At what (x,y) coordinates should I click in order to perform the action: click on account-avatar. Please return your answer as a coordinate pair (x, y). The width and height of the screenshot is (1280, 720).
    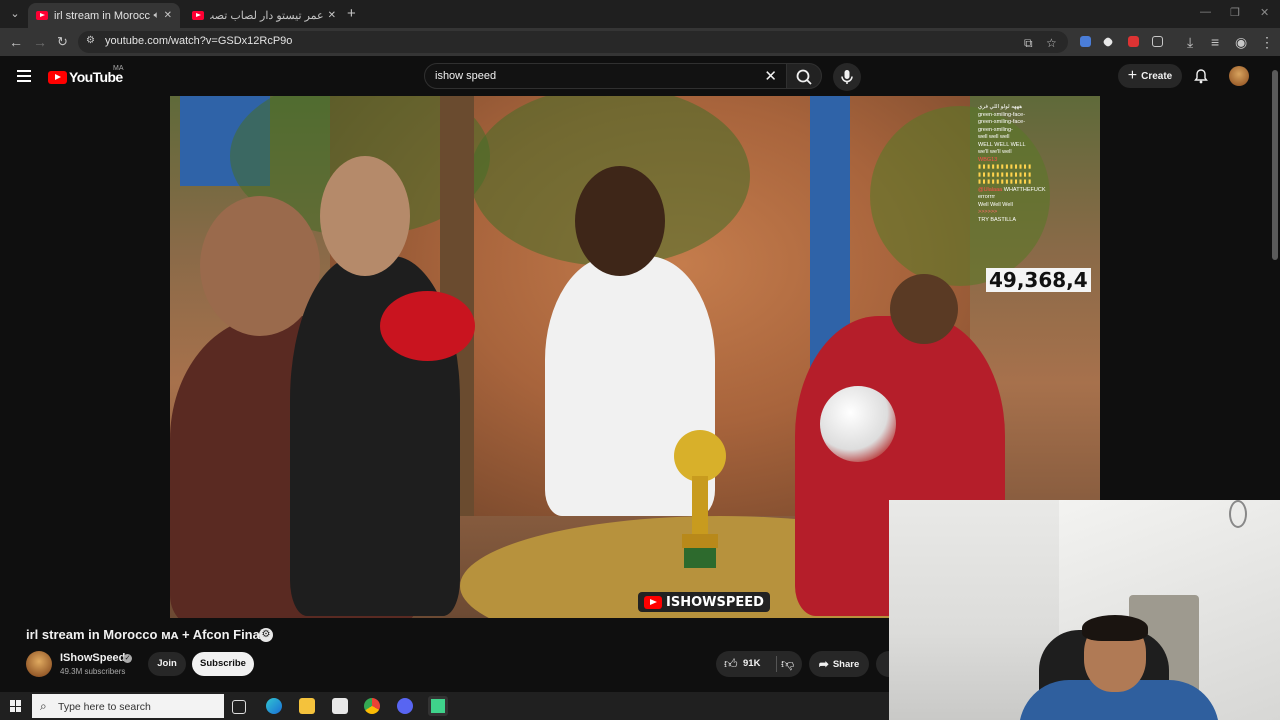
    Looking at the image, I should click on (1239, 76).